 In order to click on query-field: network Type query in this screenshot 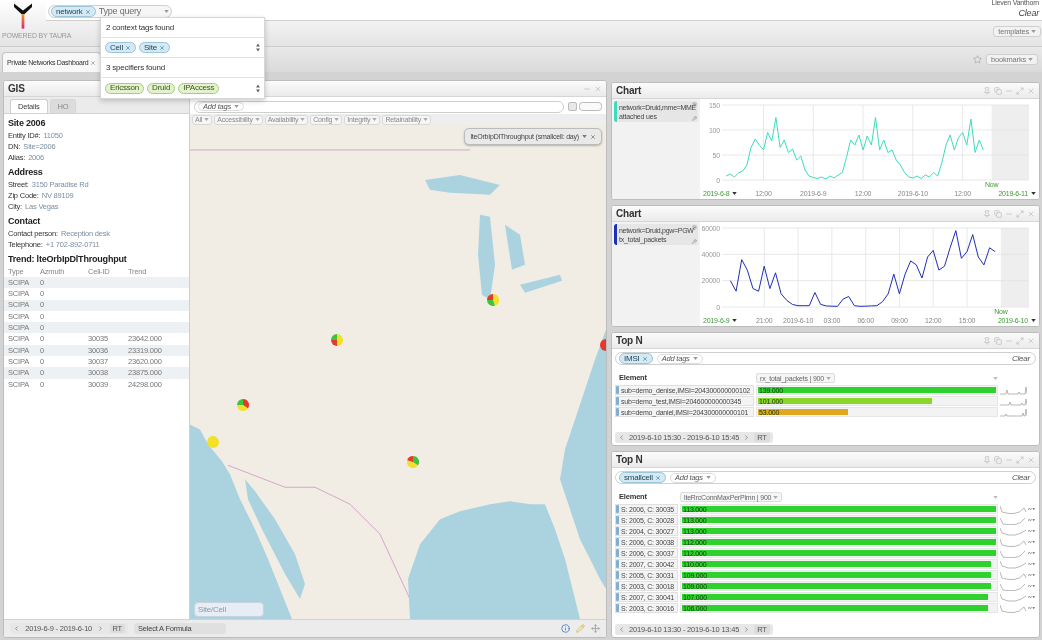, I will do `click(110, 11)`.